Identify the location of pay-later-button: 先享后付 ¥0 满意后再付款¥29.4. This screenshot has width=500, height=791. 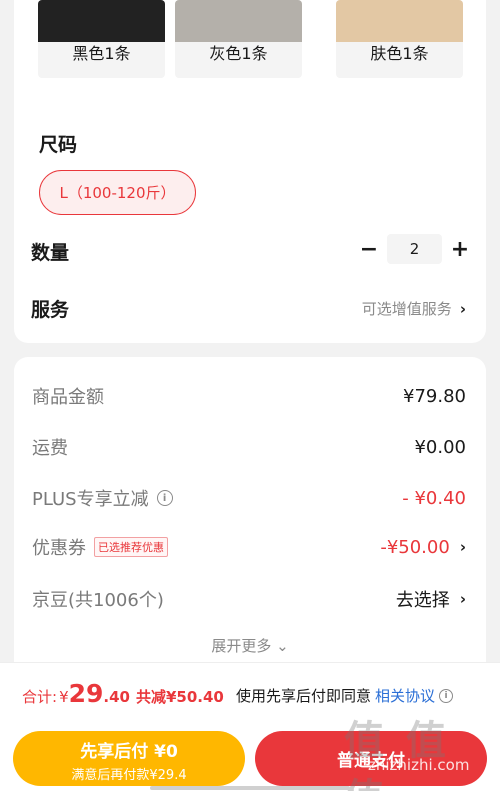
(129, 758).